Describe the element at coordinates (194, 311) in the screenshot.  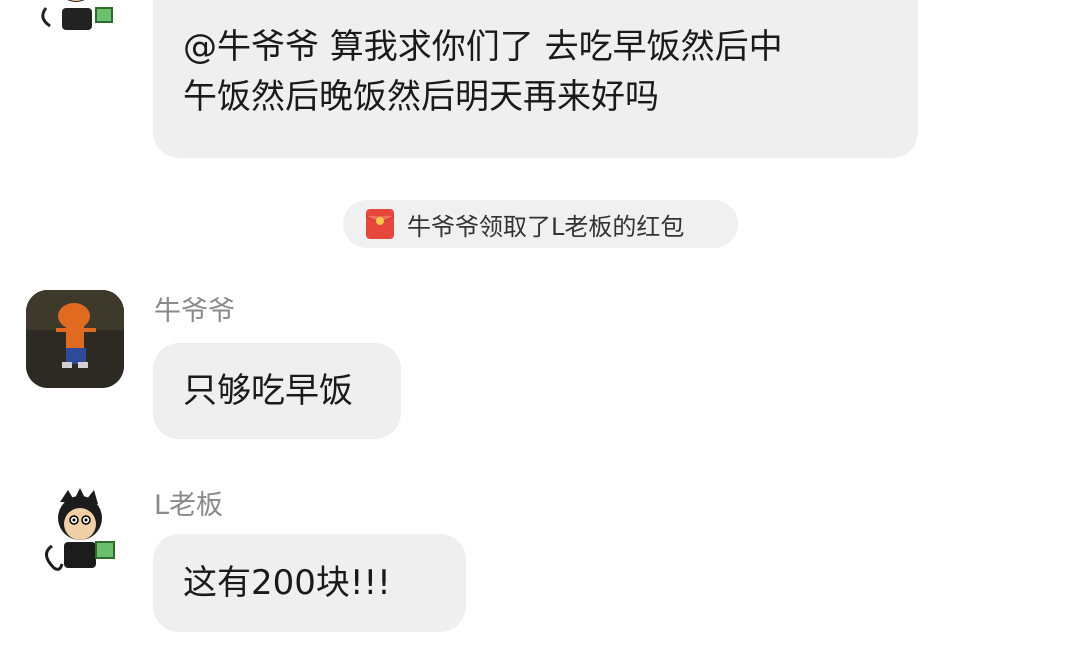
I see `sender-name-niuyeye: 牛爷爷` at that location.